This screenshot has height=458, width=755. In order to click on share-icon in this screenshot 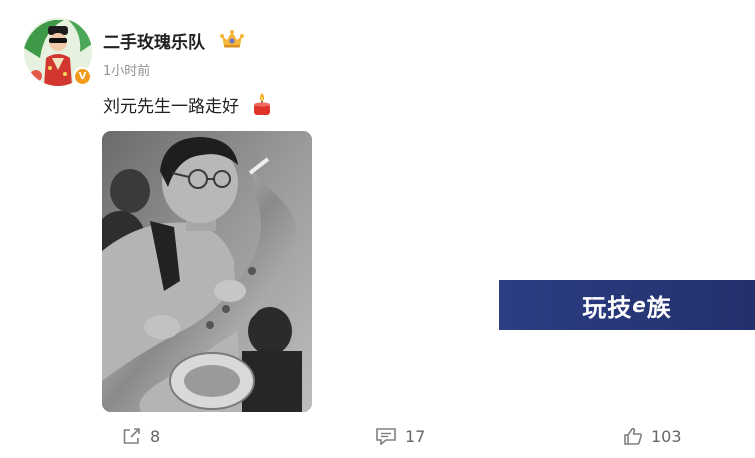, I will do `click(131, 436)`.